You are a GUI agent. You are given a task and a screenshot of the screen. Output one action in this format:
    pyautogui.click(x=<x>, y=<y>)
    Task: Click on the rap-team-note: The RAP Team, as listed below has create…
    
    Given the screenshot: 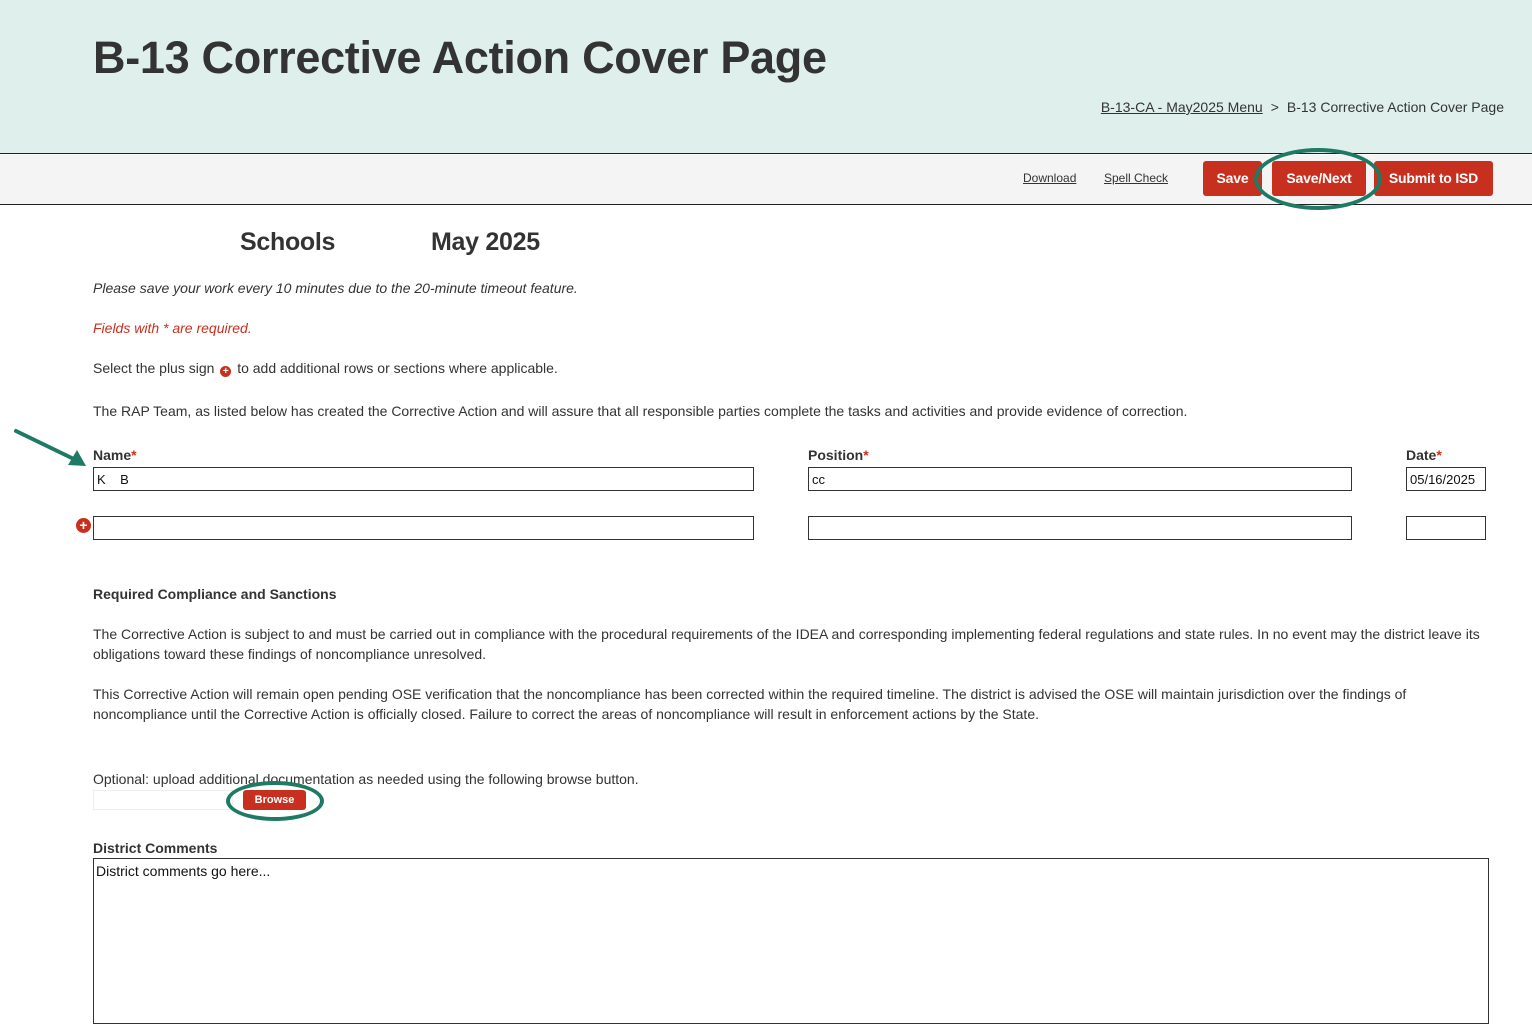 What is the action you would take?
    pyautogui.click(x=640, y=411)
    